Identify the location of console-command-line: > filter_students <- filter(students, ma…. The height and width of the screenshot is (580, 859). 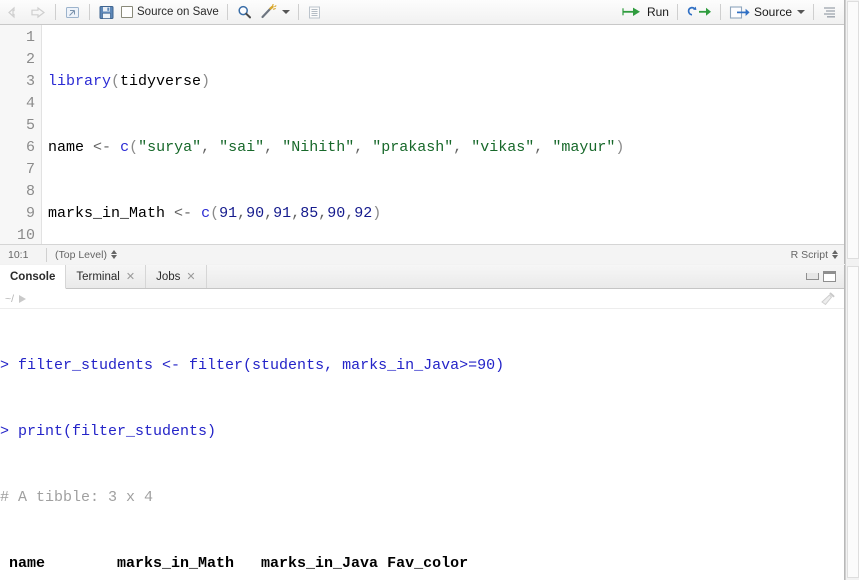
(252, 365).